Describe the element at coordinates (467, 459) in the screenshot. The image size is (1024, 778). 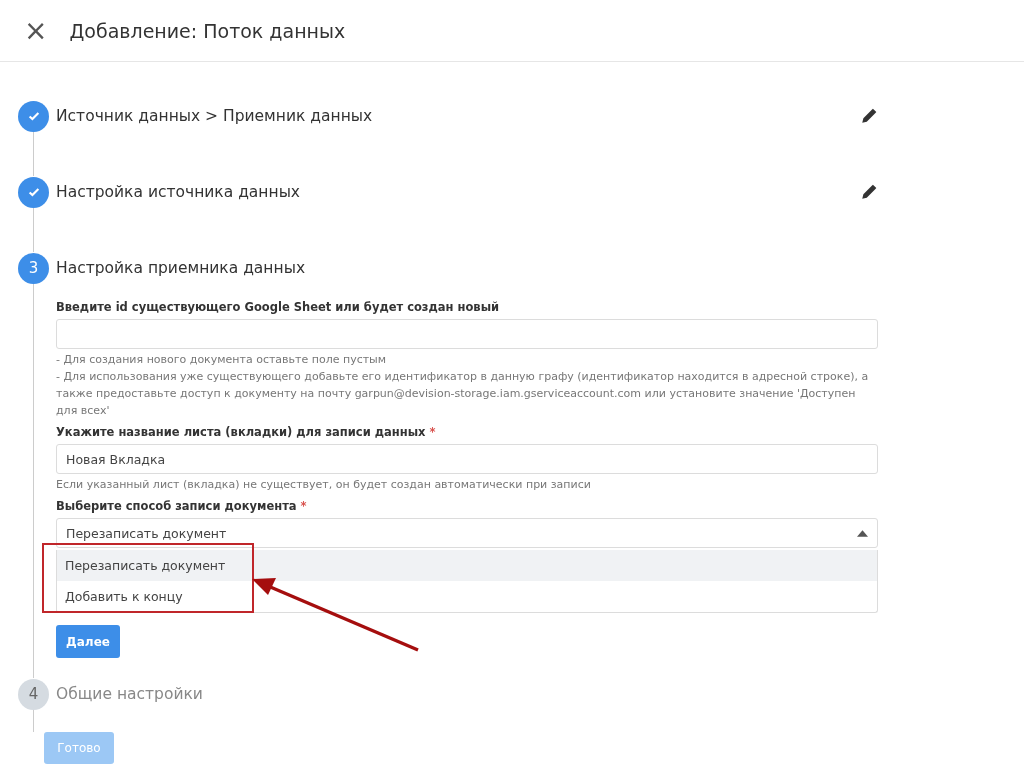
I see `input-field: Новая Вкладка` at that location.